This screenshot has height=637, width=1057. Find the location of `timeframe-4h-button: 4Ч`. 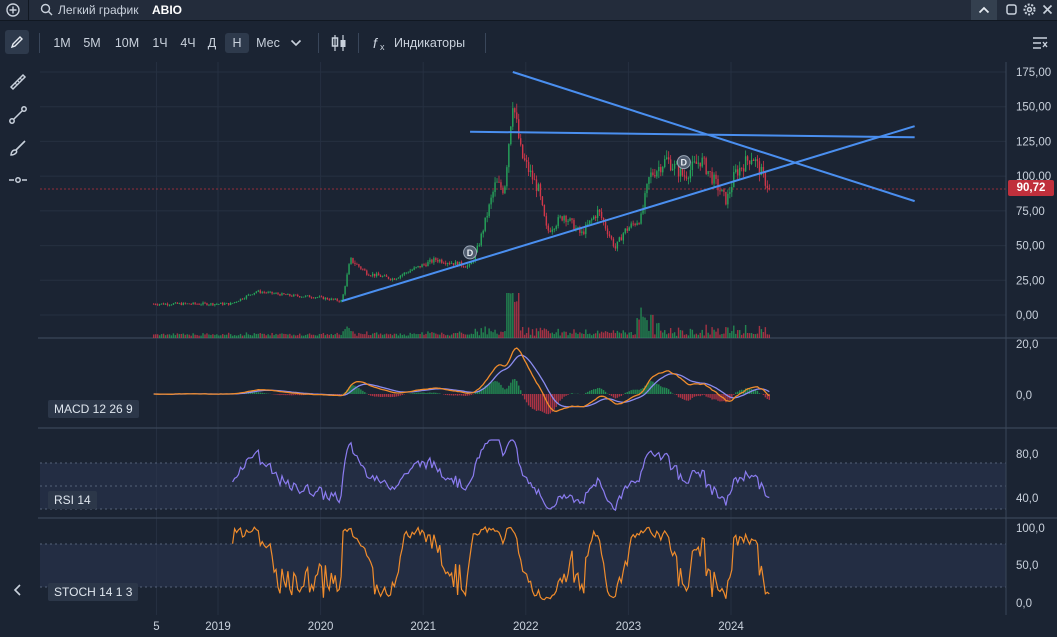

timeframe-4h-button: 4Ч is located at coordinates (188, 43).